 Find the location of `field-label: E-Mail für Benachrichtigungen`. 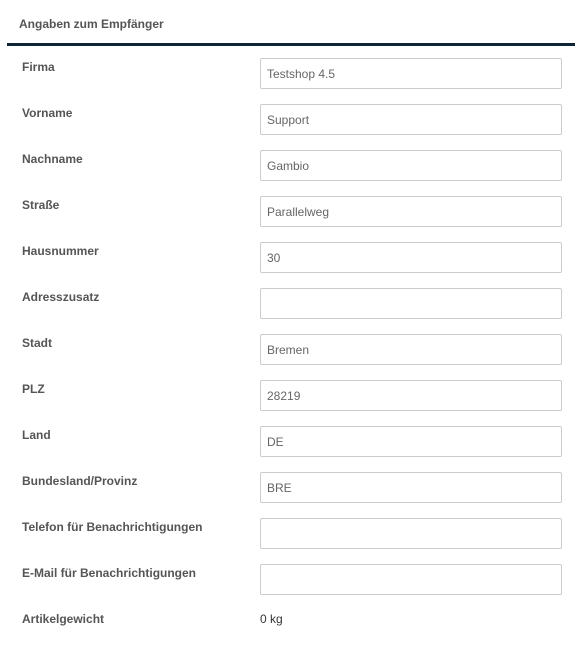

field-label: E-Mail für Benachrichtigungen is located at coordinates (109, 573).